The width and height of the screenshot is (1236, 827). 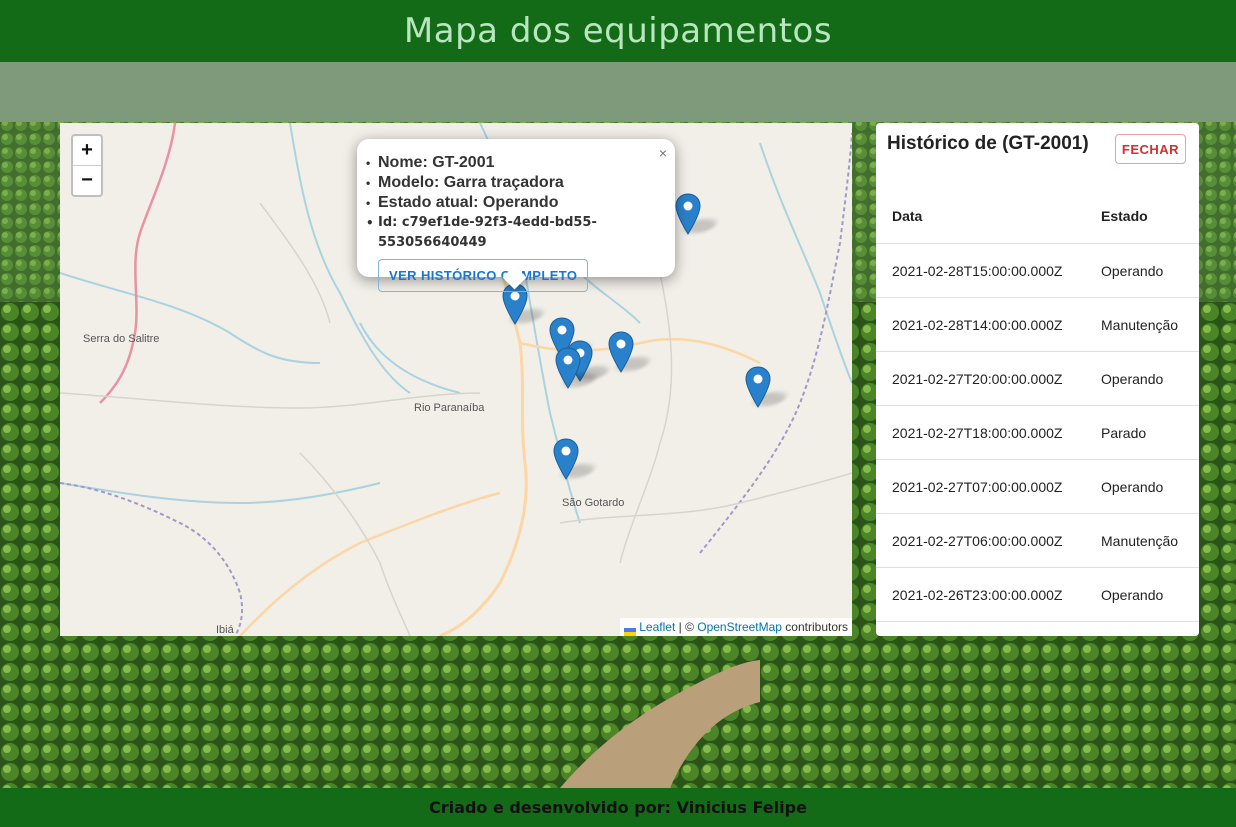 What do you see at coordinates (980, 594) in the screenshot?
I see `history-date: 2021-02-26T23:00:00.000Z` at bounding box center [980, 594].